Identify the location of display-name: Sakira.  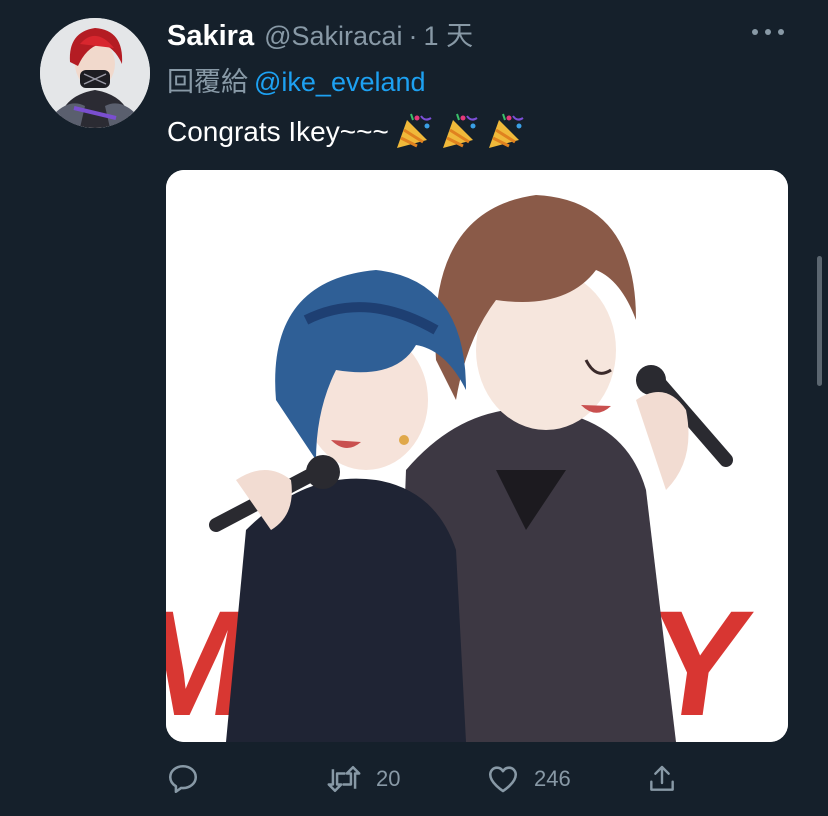
(210, 36).